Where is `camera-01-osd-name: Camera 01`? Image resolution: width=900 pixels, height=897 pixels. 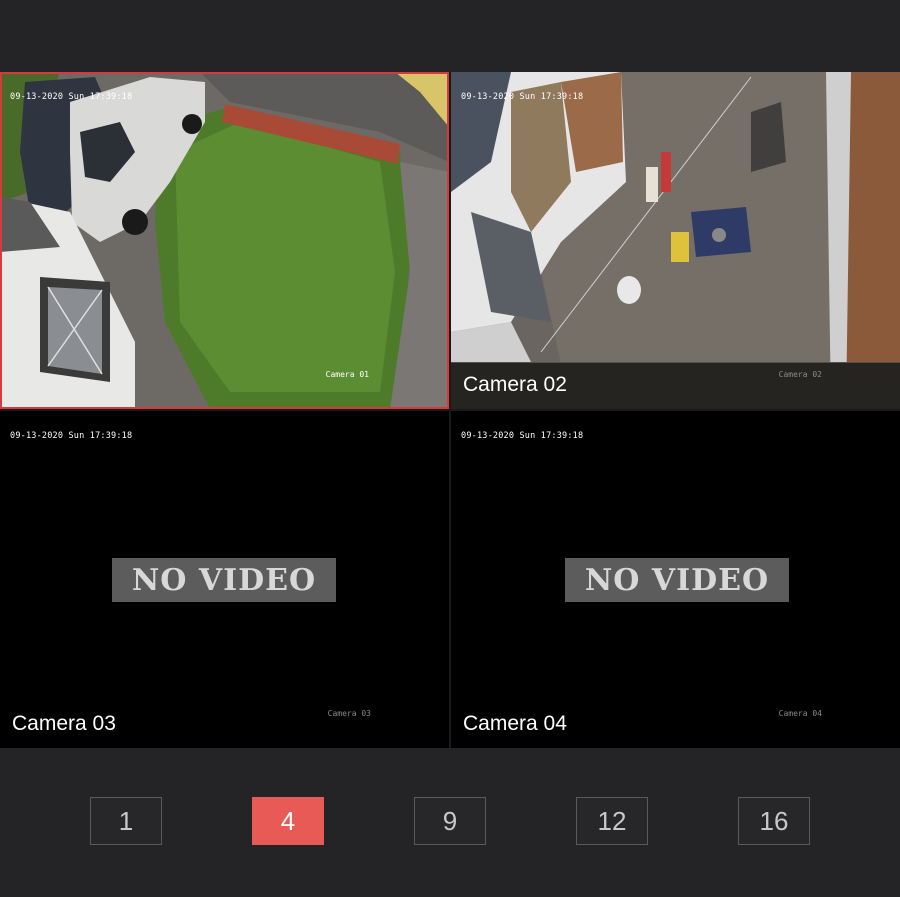 camera-01-osd-name: Camera 01 is located at coordinates (347, 374).